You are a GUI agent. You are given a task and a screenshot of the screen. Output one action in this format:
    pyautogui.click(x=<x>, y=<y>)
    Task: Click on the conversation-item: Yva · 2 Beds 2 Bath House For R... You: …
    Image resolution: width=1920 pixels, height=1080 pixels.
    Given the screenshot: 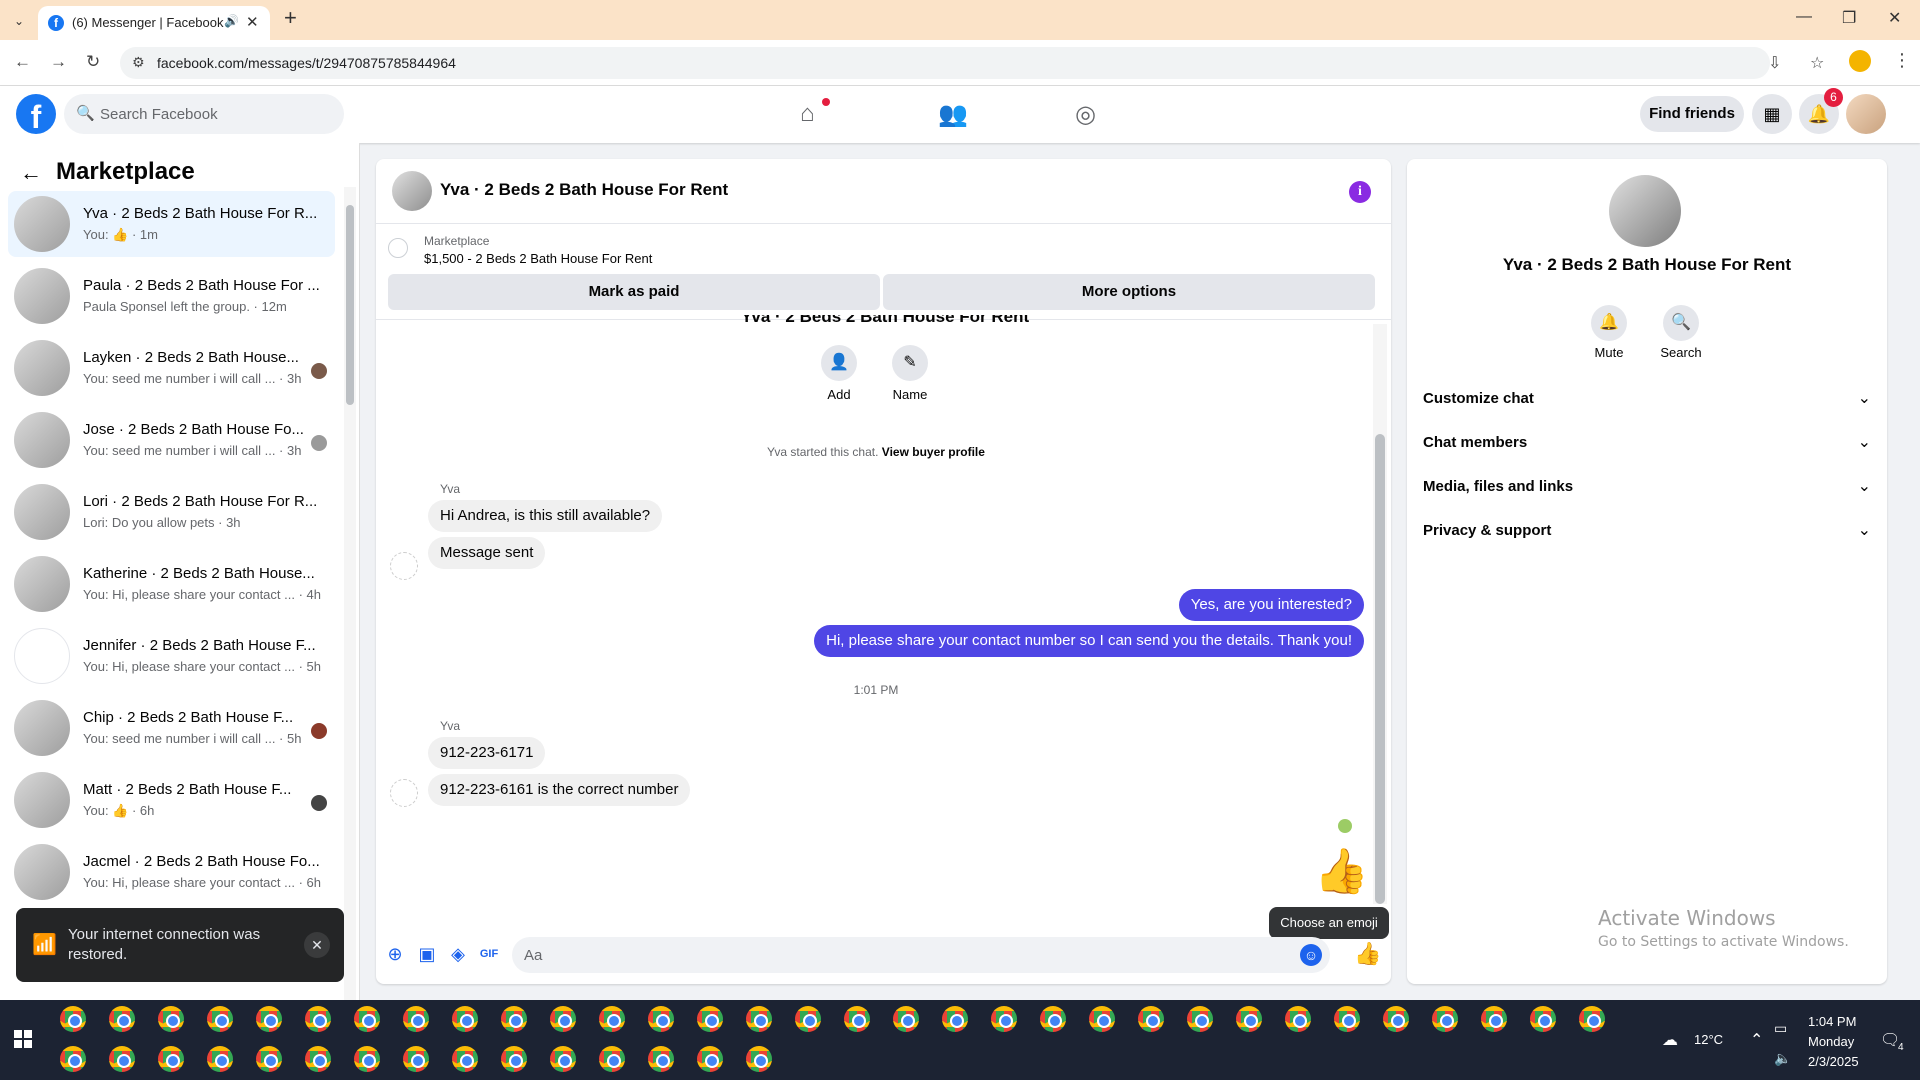 What is the action you would take?
    pyautogui.click(x=171, y=224)
    